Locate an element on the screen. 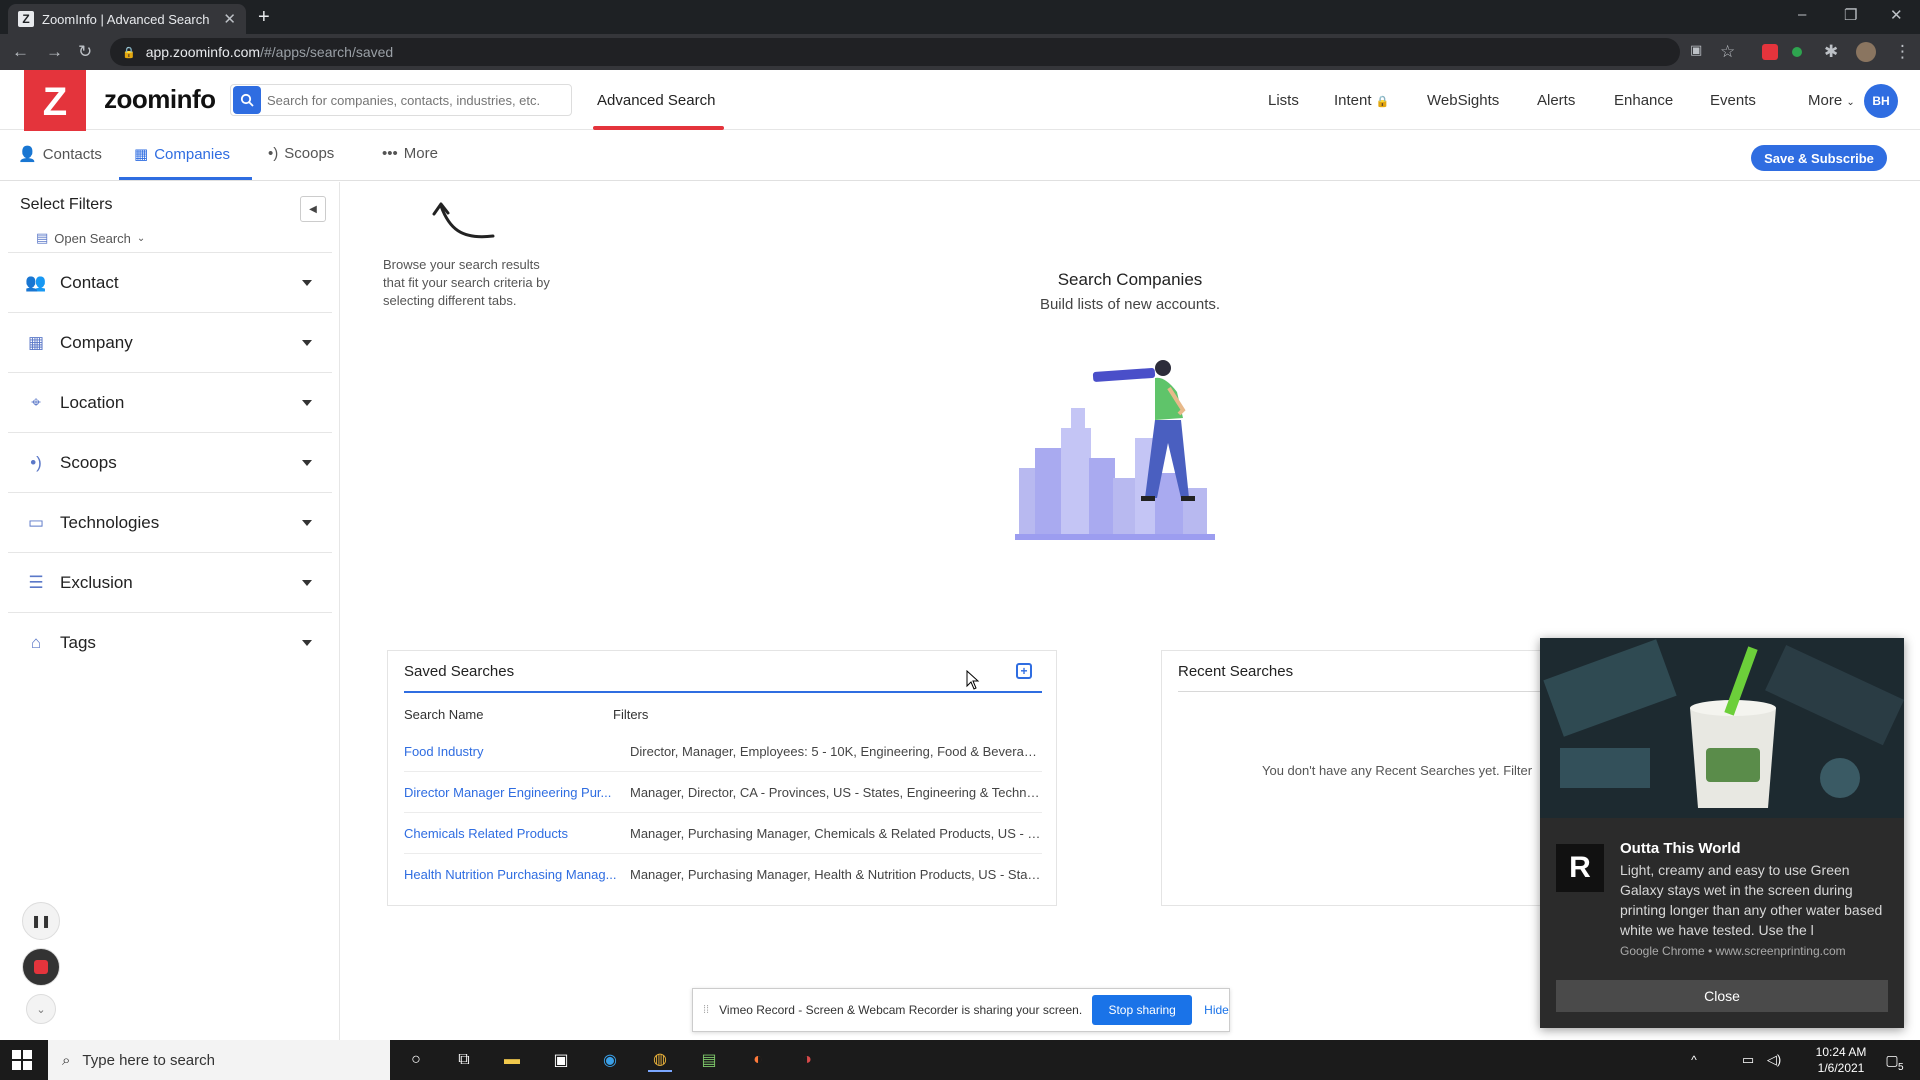 The width and height of the screenshot is (1920, 1080). window-close-icon: ✕ is located at coordinates (1896, 15).